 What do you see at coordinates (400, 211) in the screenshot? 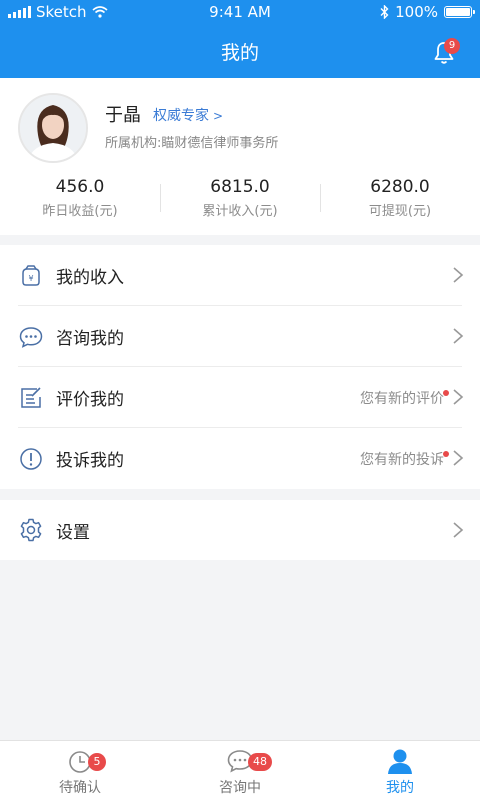
I see `stat-label: 可提现(元)` at bounding box center [400, 211].